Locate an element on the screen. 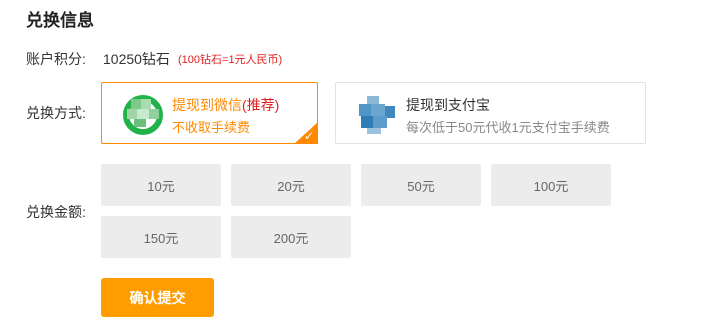  method-option-alipay: 提现到支付宝 每次低于50元代收1元支付宝手续费 is located at coordinates (490, 113).